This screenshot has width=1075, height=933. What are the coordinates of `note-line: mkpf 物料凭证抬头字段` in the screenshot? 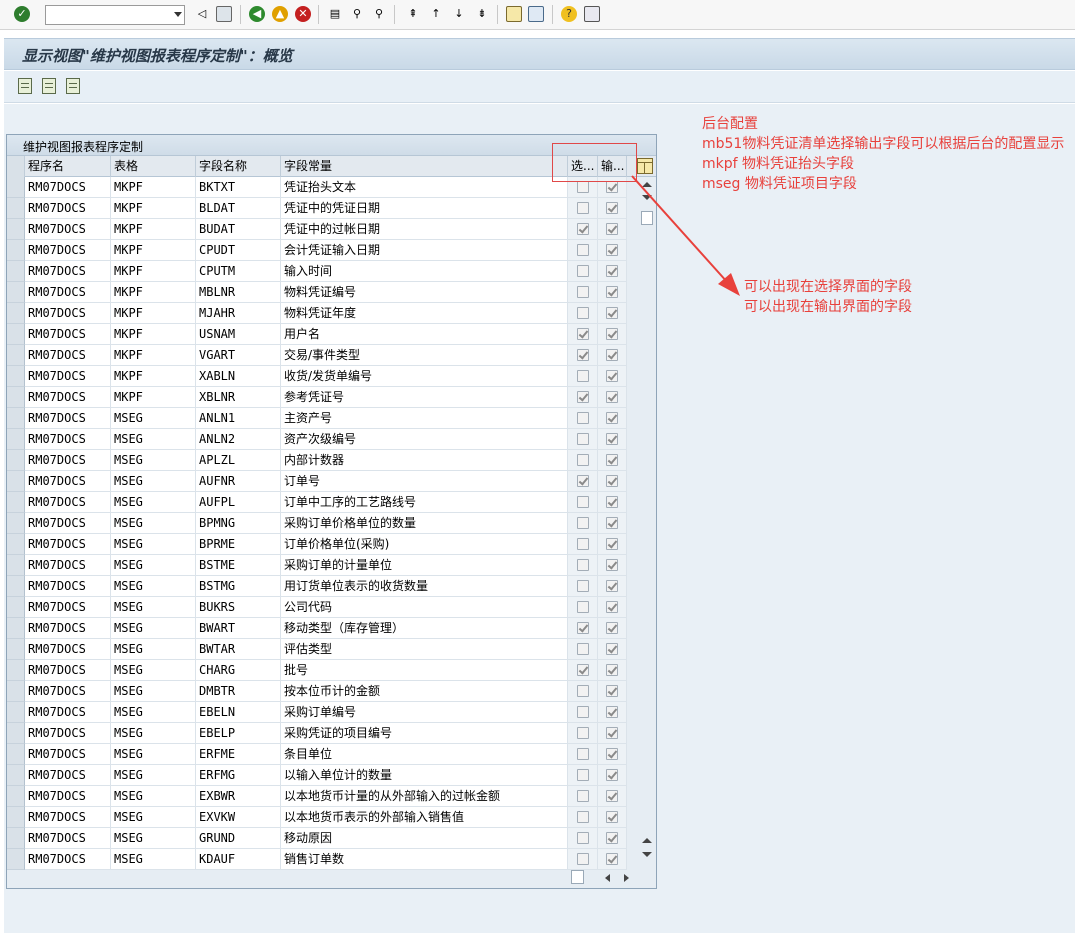 It's located at (778, 164).